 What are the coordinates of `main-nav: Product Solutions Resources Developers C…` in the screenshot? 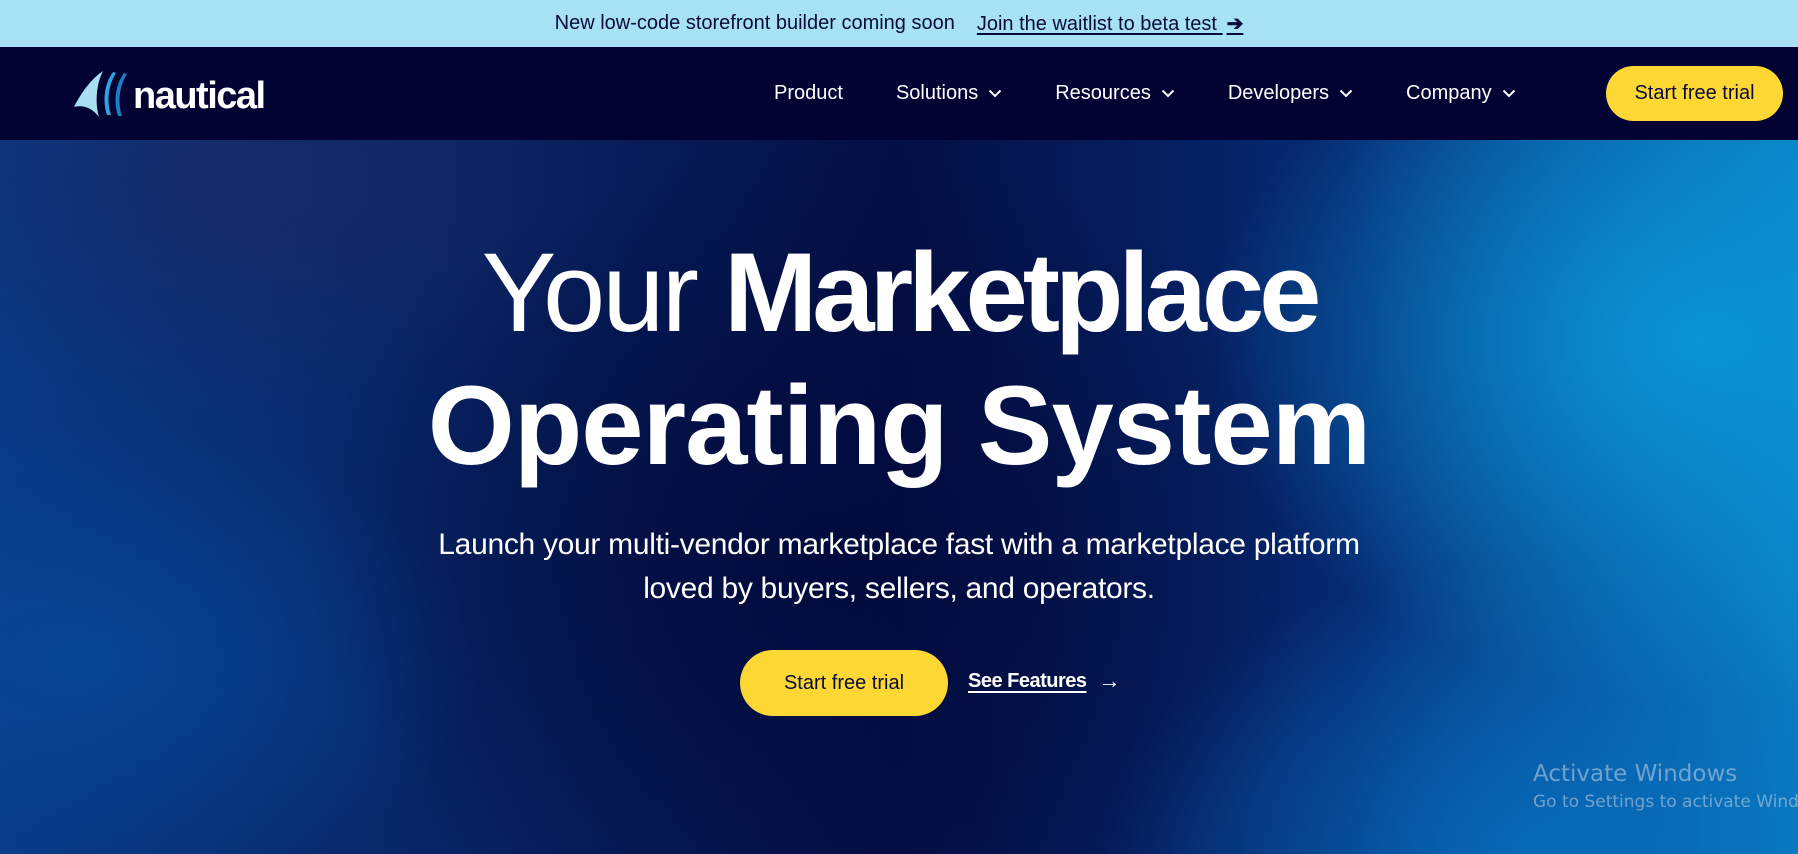 It's located at (1171, 93).